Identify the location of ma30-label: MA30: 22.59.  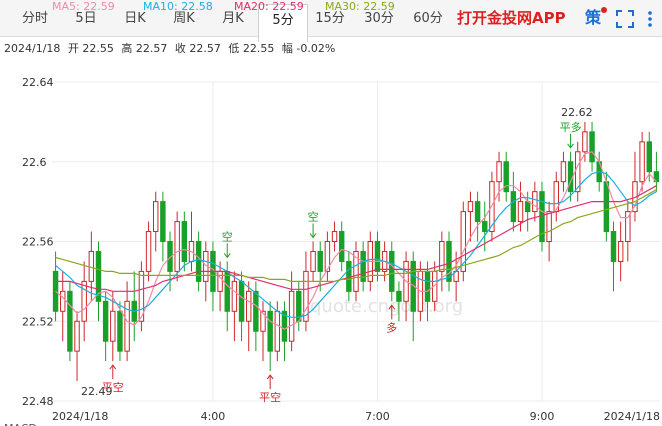
(360, 6).